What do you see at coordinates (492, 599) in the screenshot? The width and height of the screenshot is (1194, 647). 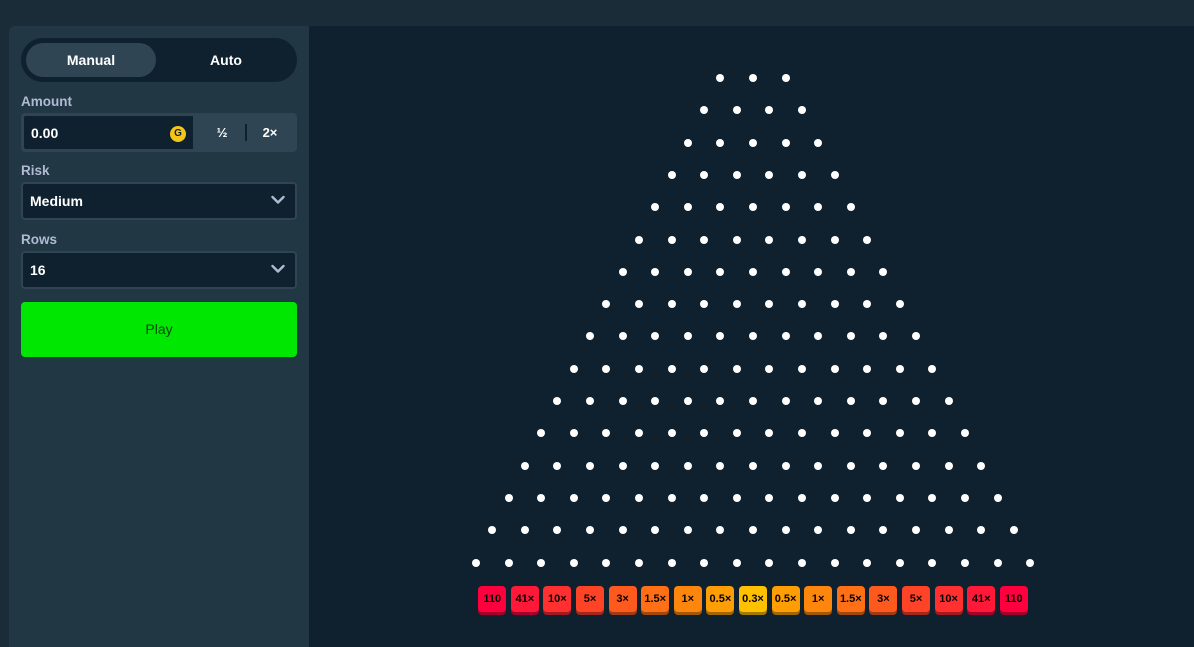 I see `multiplier-bucket: 110` at bounding box center [492, 599].